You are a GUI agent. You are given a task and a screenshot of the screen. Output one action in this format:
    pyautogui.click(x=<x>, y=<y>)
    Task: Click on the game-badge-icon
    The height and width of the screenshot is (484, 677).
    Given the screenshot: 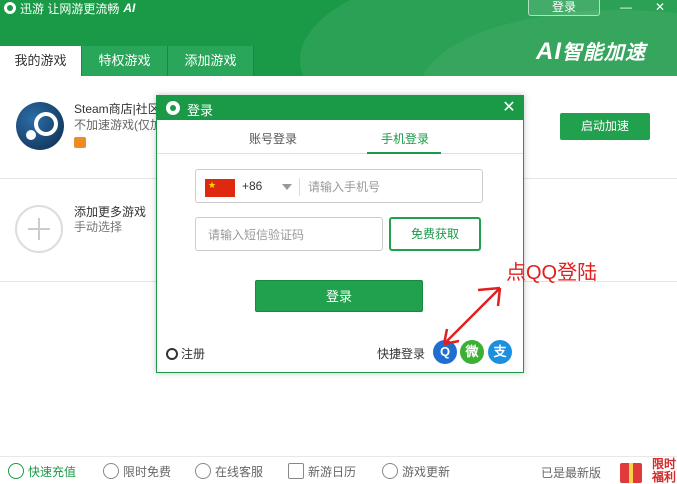 What is the action you would take?
    pyautogui.click(x=80, y=142)
    